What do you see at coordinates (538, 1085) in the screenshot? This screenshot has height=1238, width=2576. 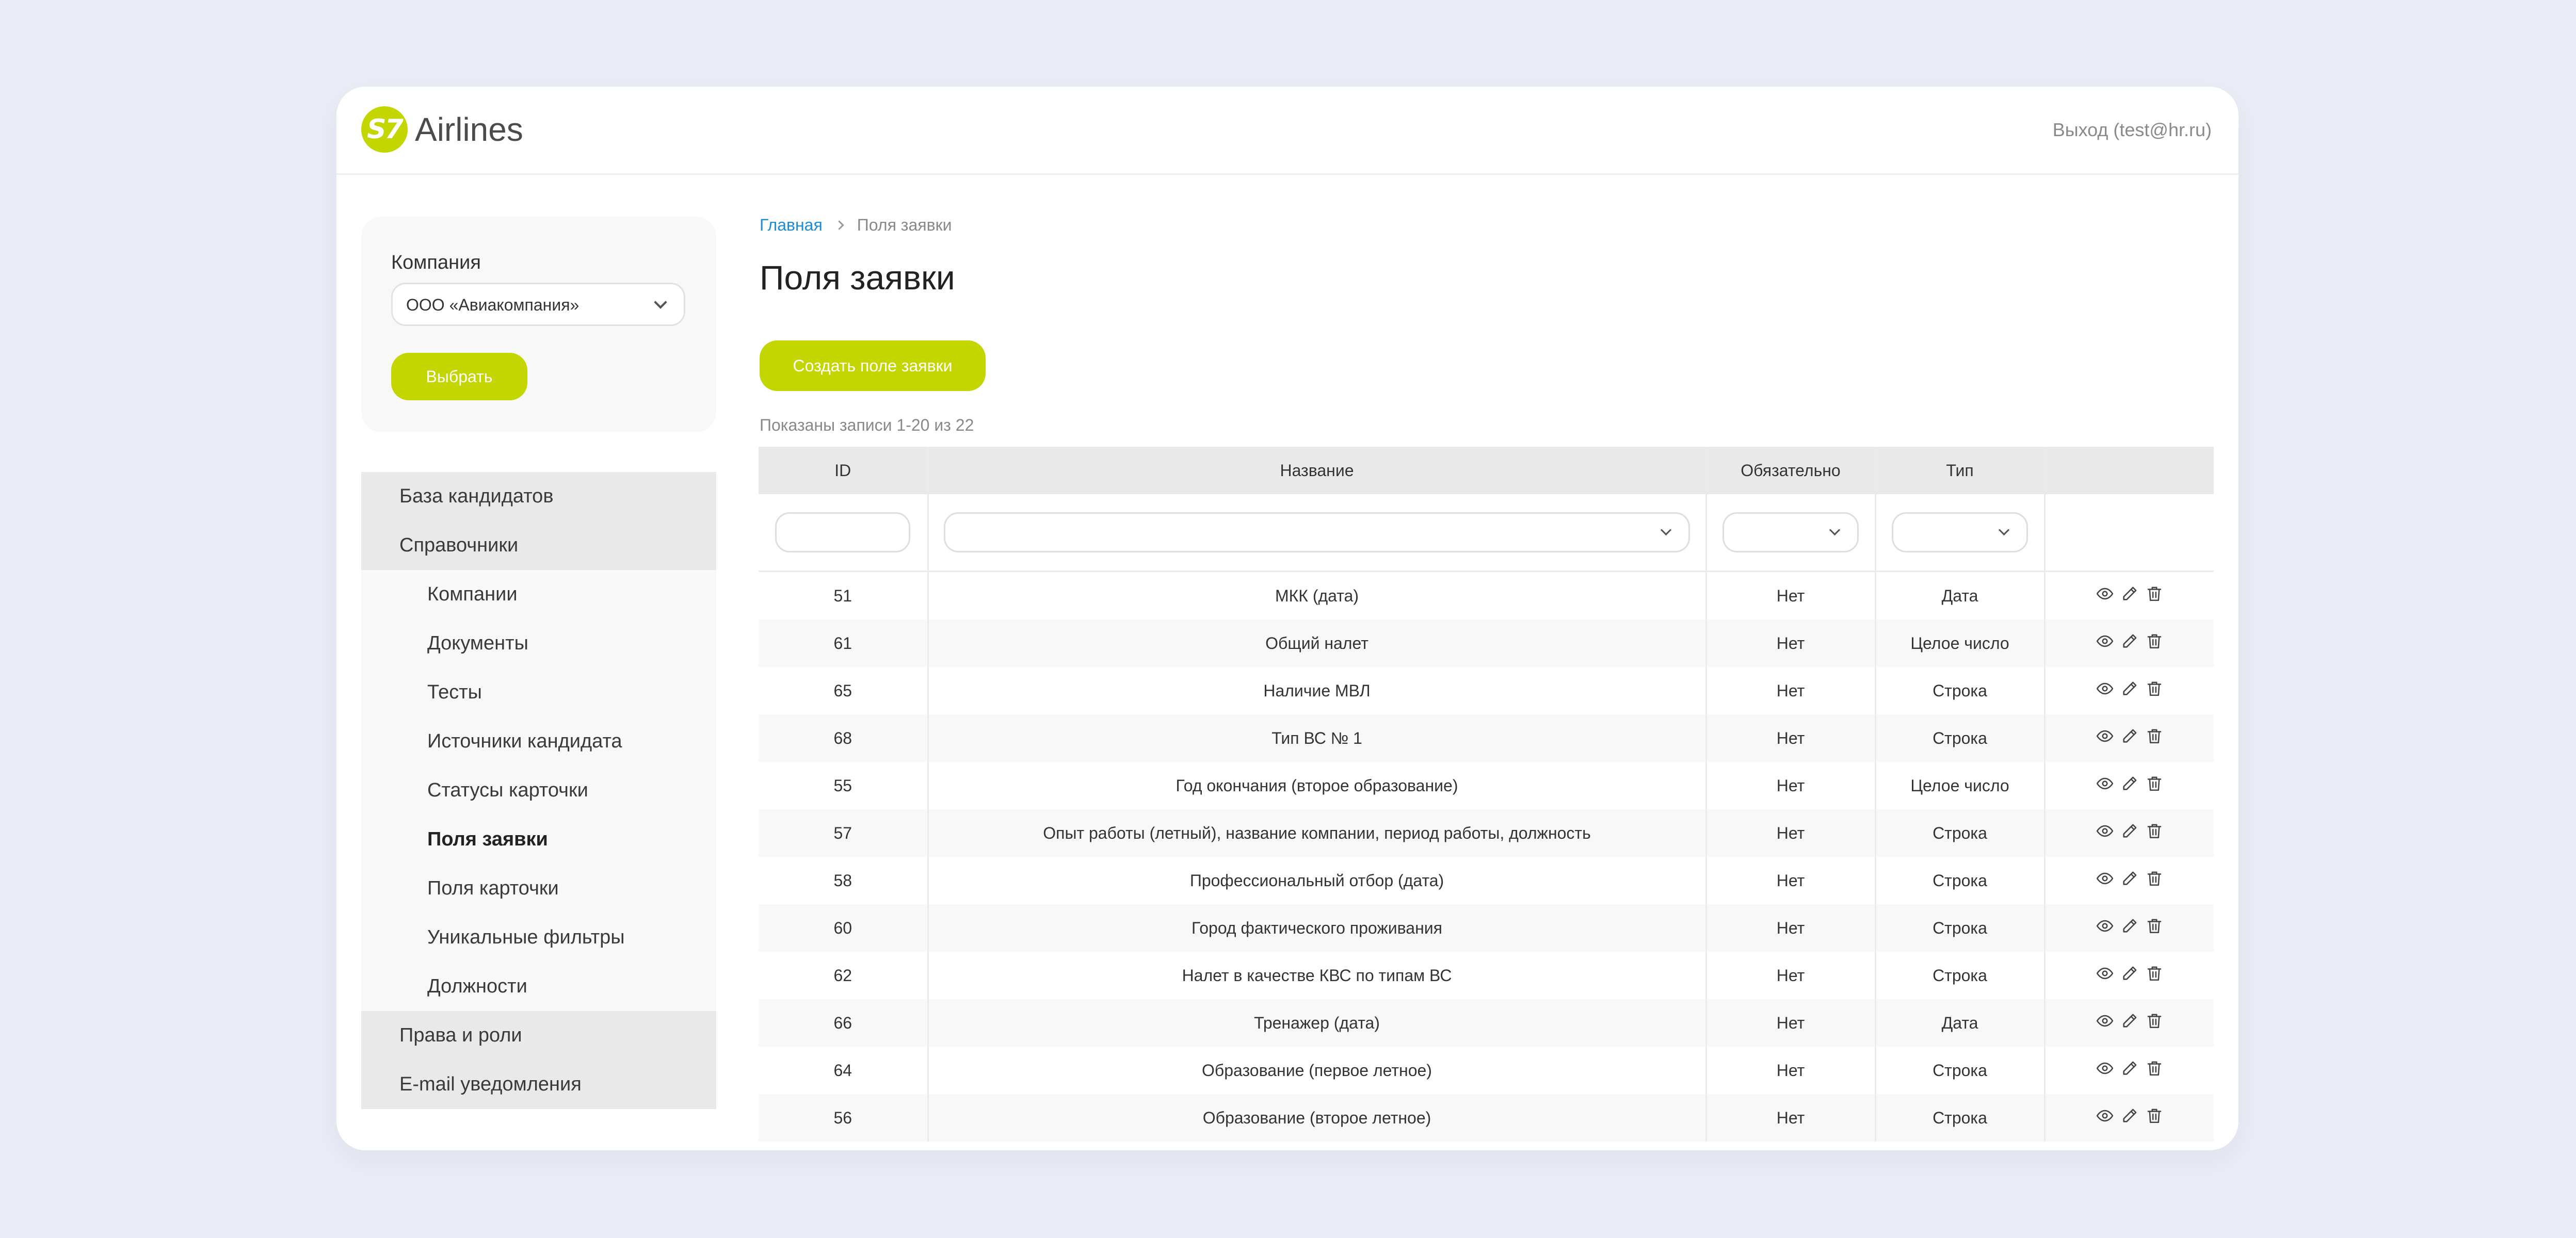 I see `sidebar-item-12: E-mail уведомления` at bounding box center [538, 1085].